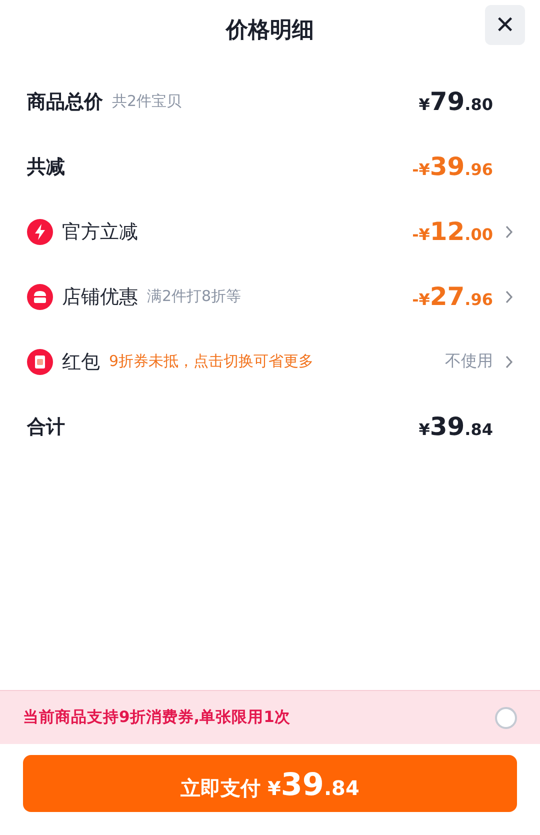 Image resolution: width=540 pixels, height=835 pixels. Describe the element at coordinates (157, 717) in the screenshot. I see `coupon-text: 当前商品支持9折消费券,单张限用1次` at that location.